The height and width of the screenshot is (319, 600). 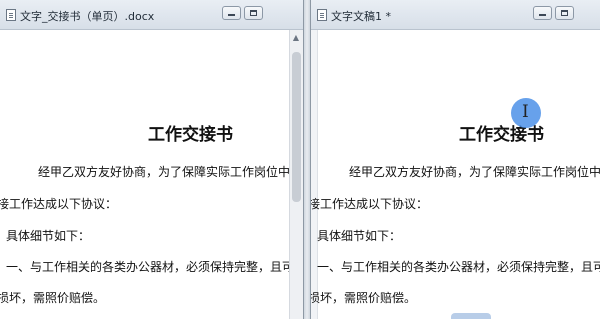 What do you see at coordinates (307, 159) in the screenshot?
I see `window-divider` at bounding box center [307, 159].